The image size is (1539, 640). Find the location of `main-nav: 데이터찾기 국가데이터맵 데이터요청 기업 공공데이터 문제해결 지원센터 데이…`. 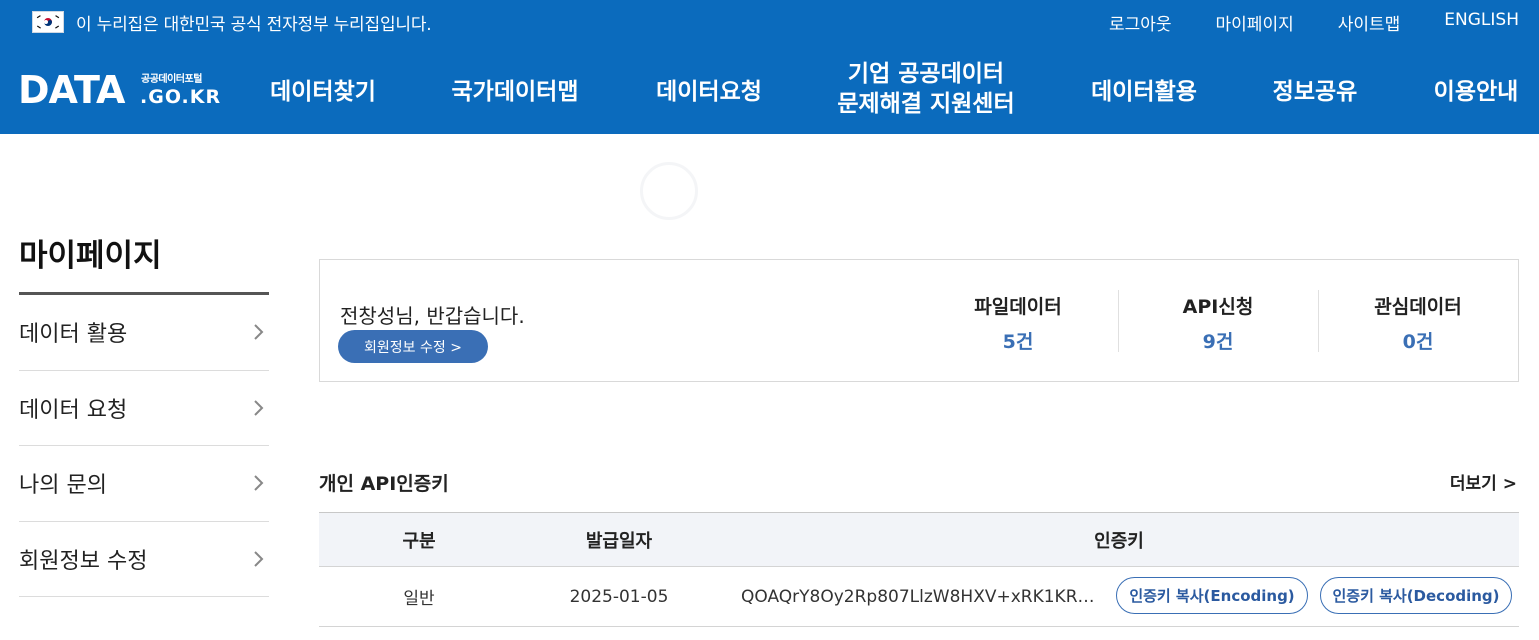

main-nav: 데이터찾기 국가데이터맵 데이터요청 기업 공공데이터 문제해결 지원센터 데이… is located at coordinates (769, 89).